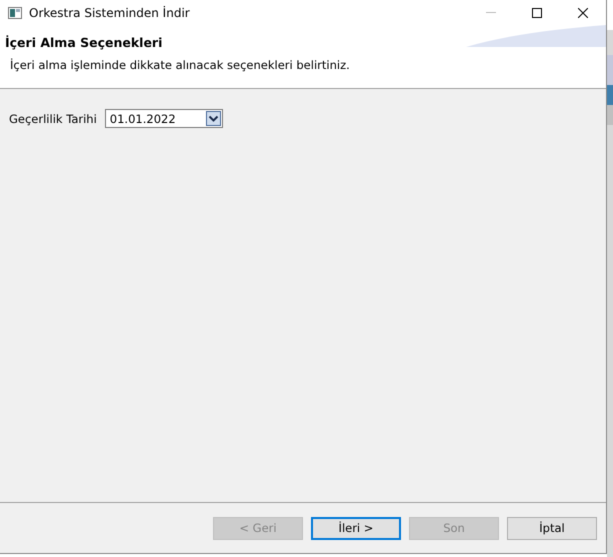  Describe the element at coordinates (537, 13) in the screenshot. I see `maximize-icon` at that location.